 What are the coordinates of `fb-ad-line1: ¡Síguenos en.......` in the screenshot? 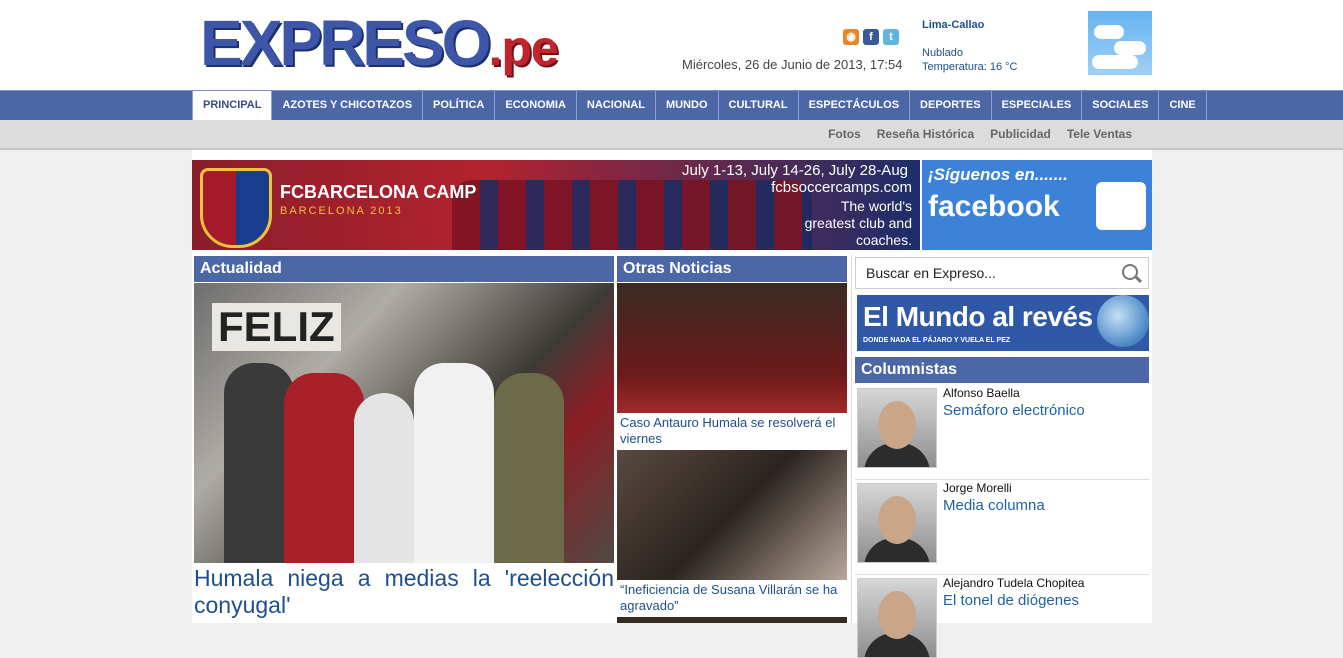 It's located at (998, 174).